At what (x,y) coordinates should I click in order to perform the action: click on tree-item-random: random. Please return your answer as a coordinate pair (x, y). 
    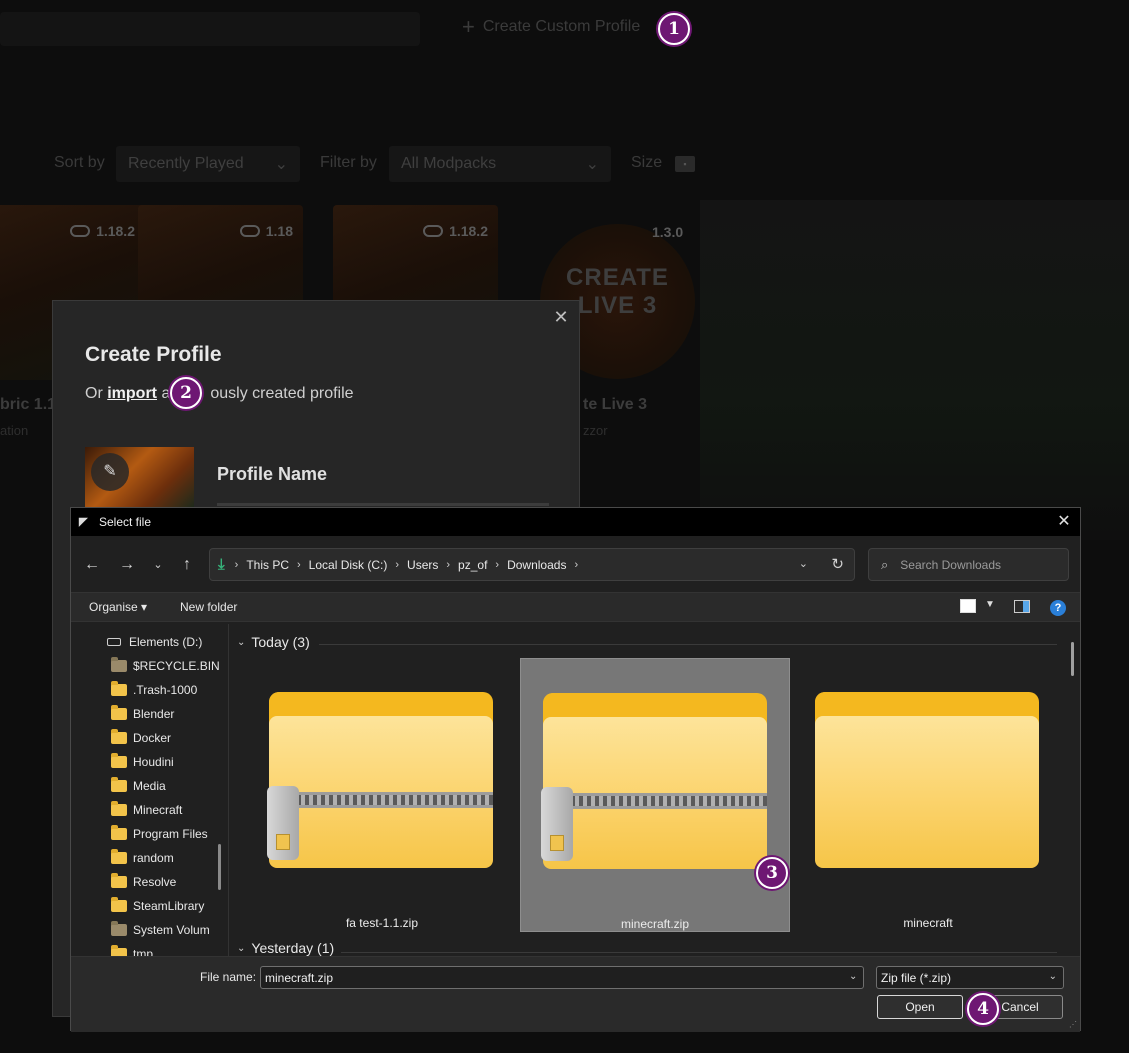
    Looking at the image, I should click on (142, 858).